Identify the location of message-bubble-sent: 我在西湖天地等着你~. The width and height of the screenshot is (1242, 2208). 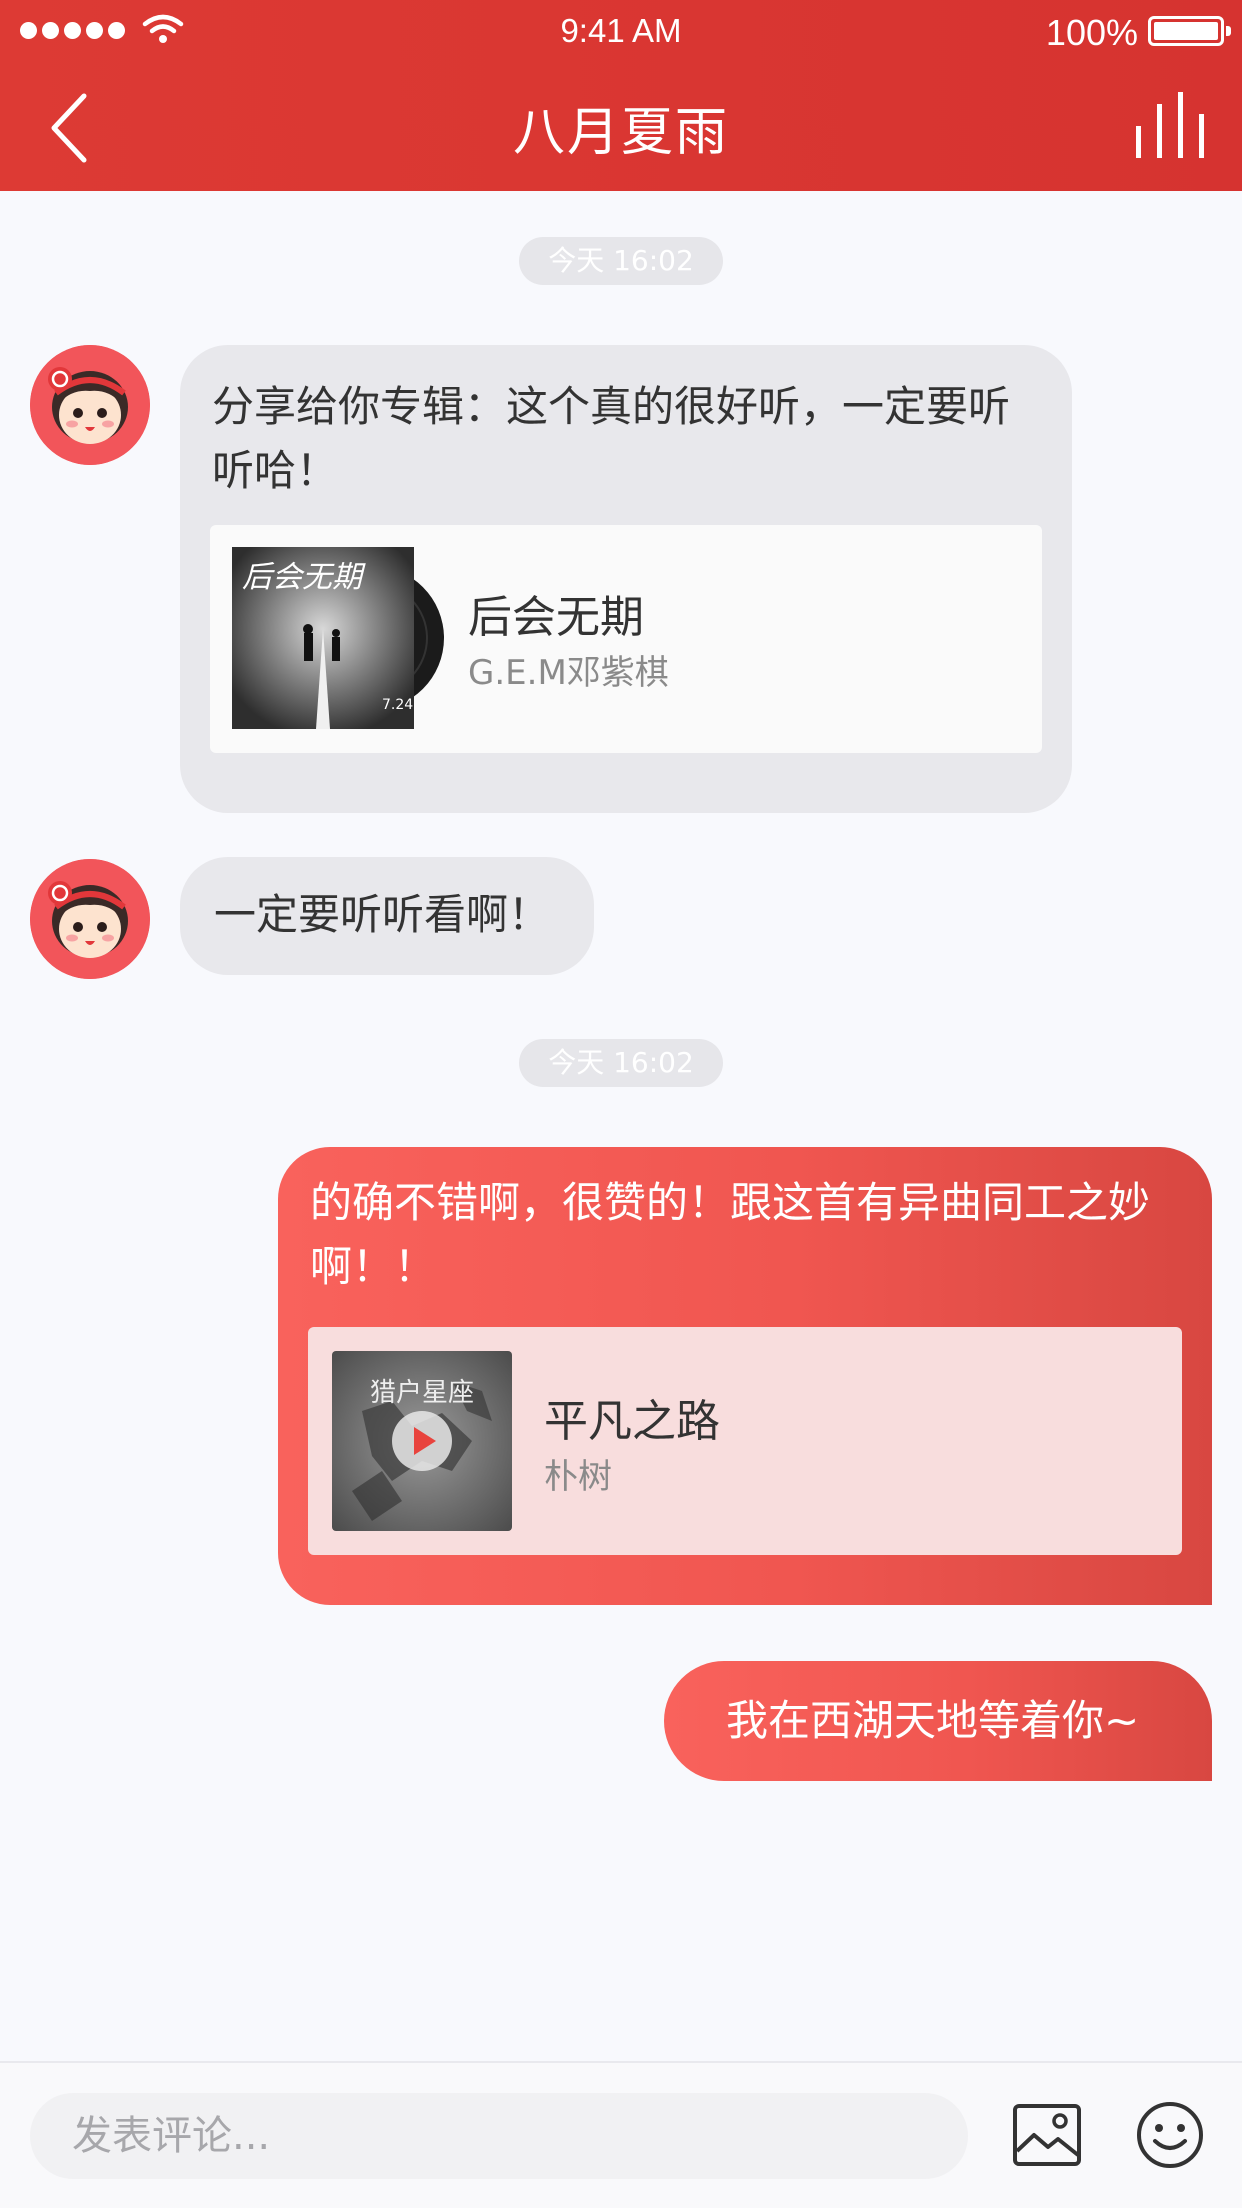
(938, 1721).